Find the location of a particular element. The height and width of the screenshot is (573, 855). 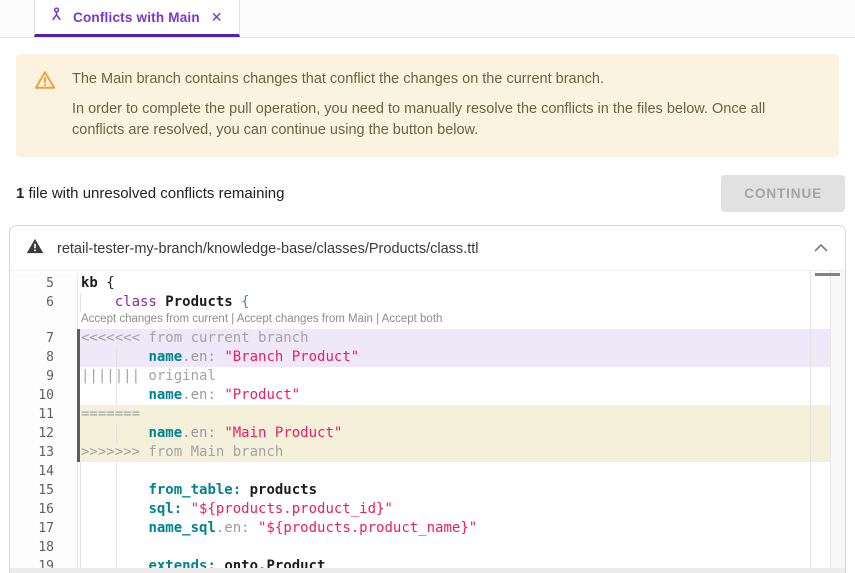

code-line-content: sql: "${products.product_id}" is located at coordinates (454, 510).